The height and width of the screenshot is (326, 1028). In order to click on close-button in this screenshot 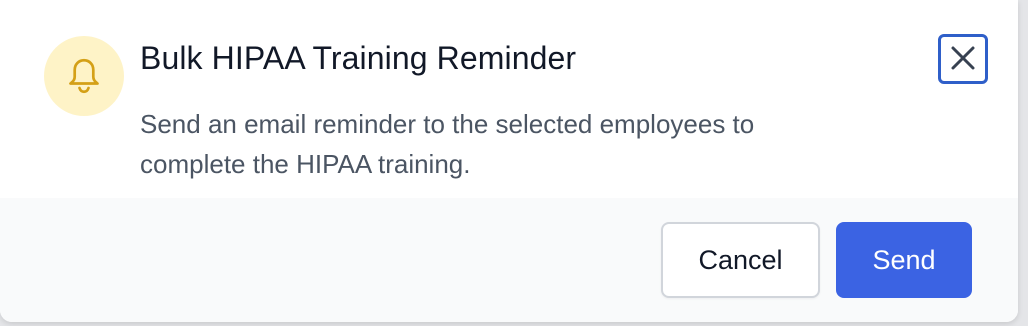, I will do `click(963, 59)`.